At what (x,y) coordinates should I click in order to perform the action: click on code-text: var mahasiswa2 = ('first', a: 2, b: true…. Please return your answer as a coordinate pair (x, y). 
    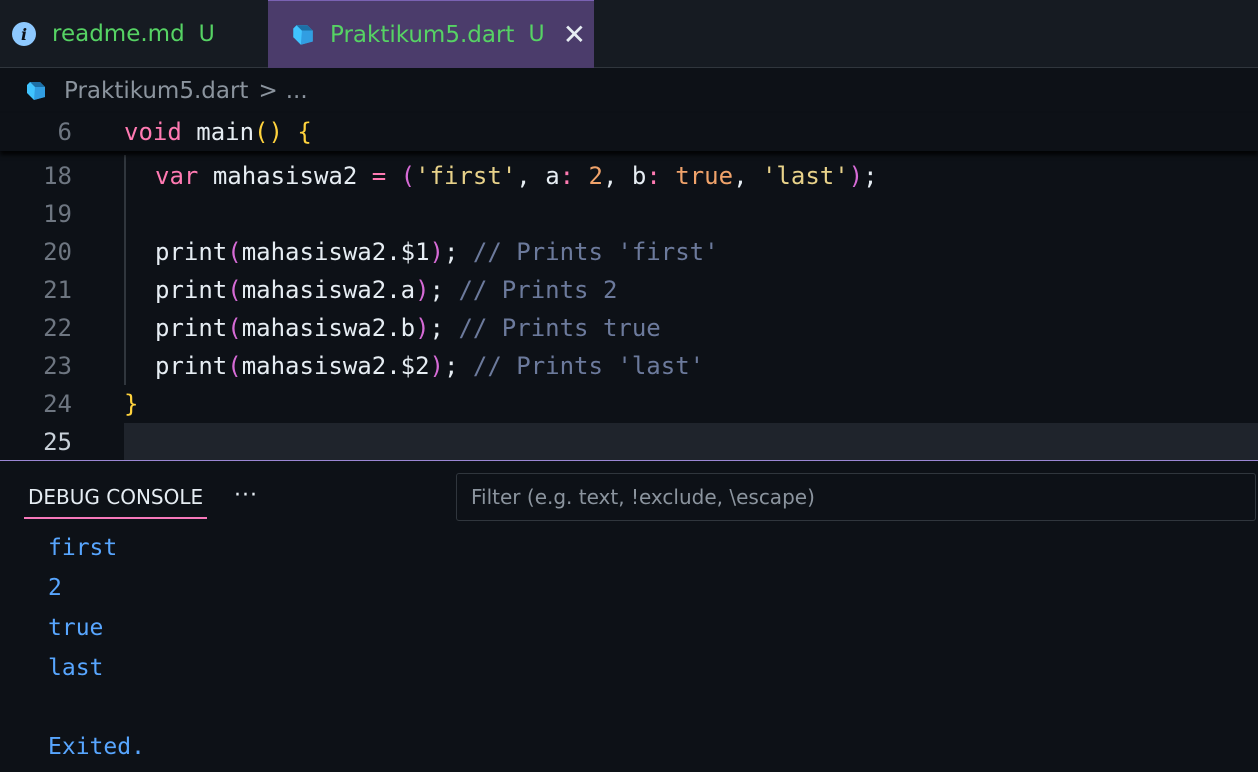
    Looking at the image, I should click on (516, 176).